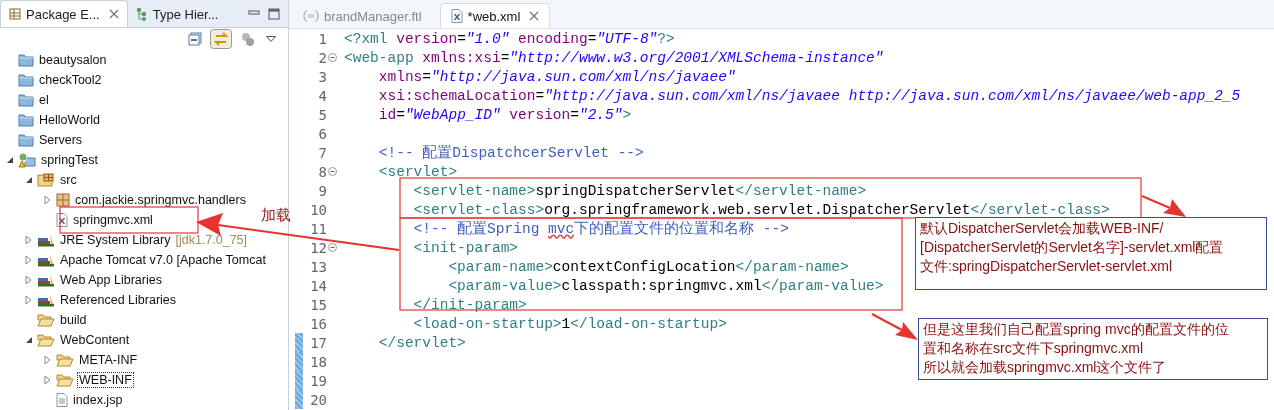  What do you see at coordinates (15, 14) in the screenshot?
I see `package-explorer-icon` at bounding box center [15, 14].